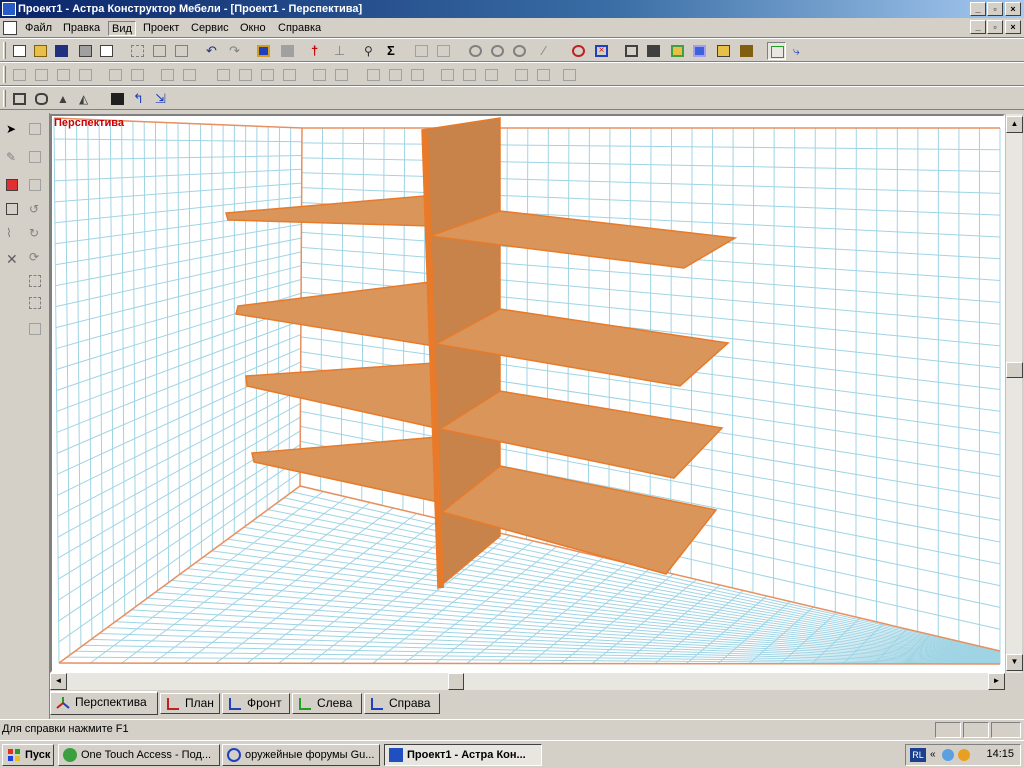  Describe the element at coordinates (287, 51) in the screenshot. I see `panel-gray-button` at that location.